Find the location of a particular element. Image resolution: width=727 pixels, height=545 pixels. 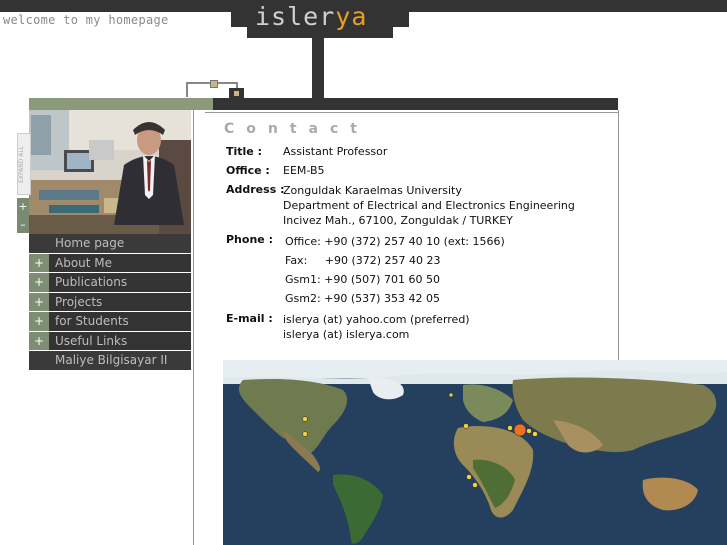

menu-item-home: Home page is located at coordinates (110, 244).